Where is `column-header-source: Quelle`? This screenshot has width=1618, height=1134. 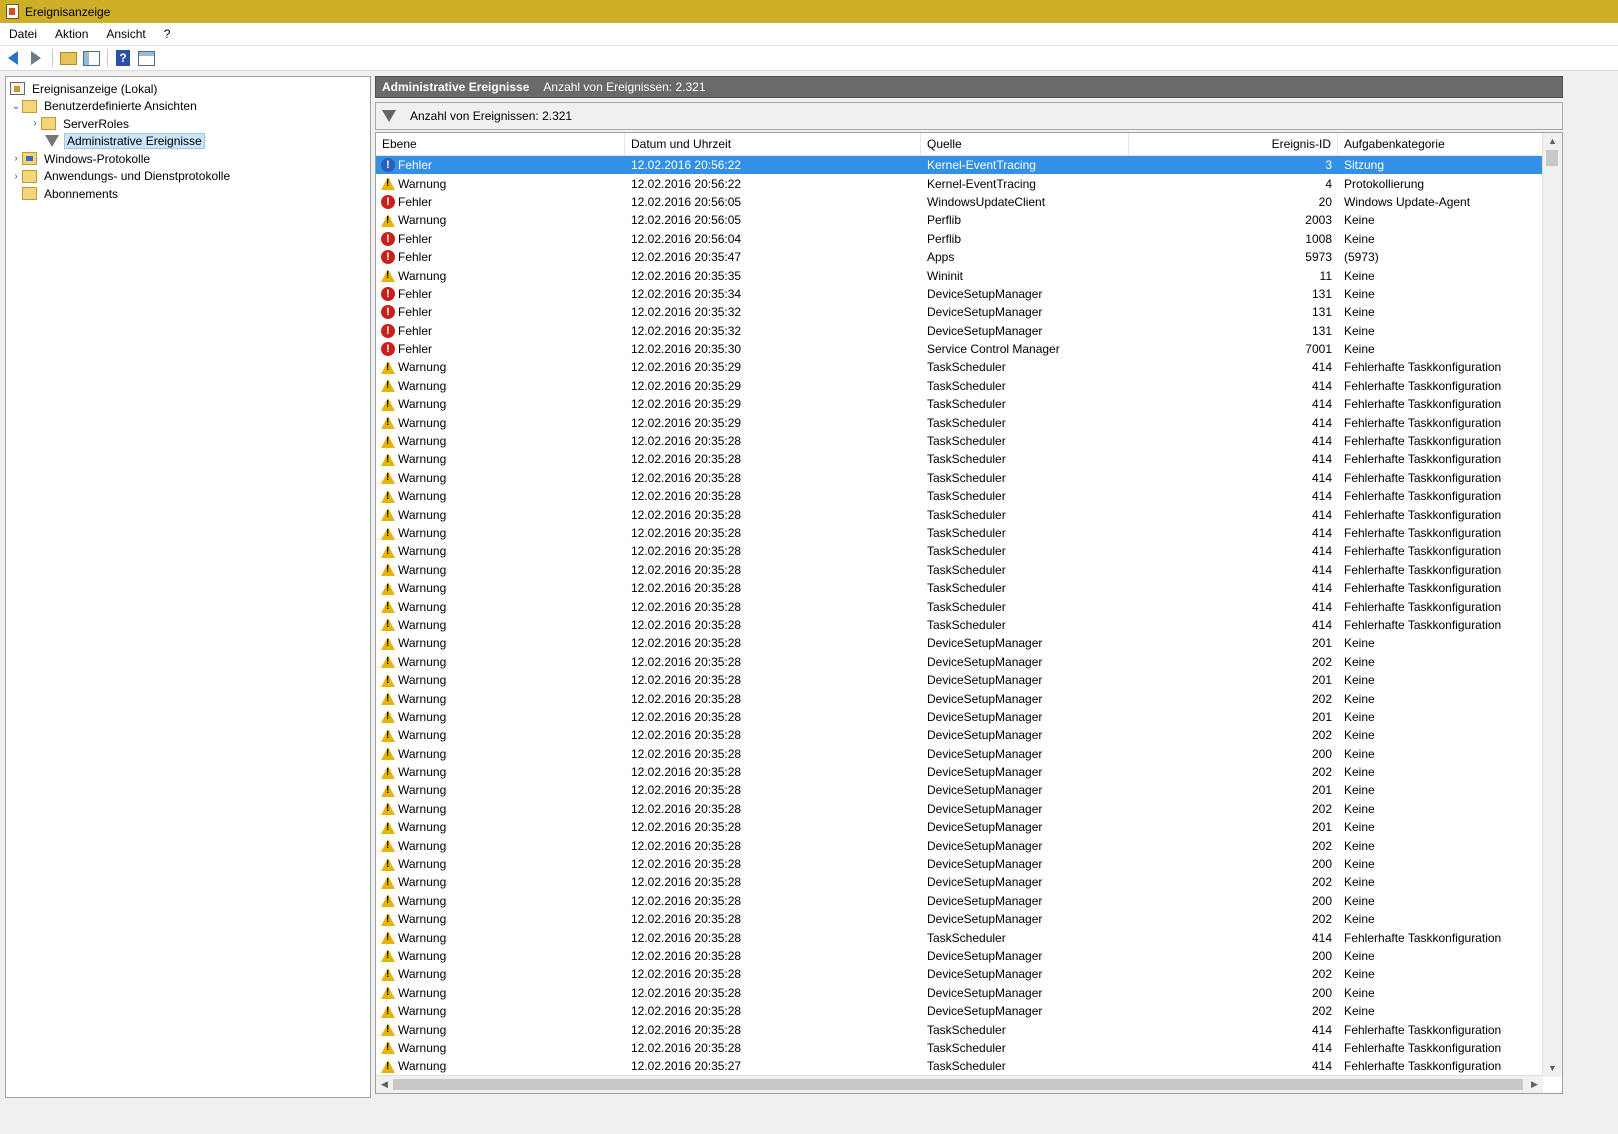 column-header-source: Quelle is located at coordinates (1025, 144).